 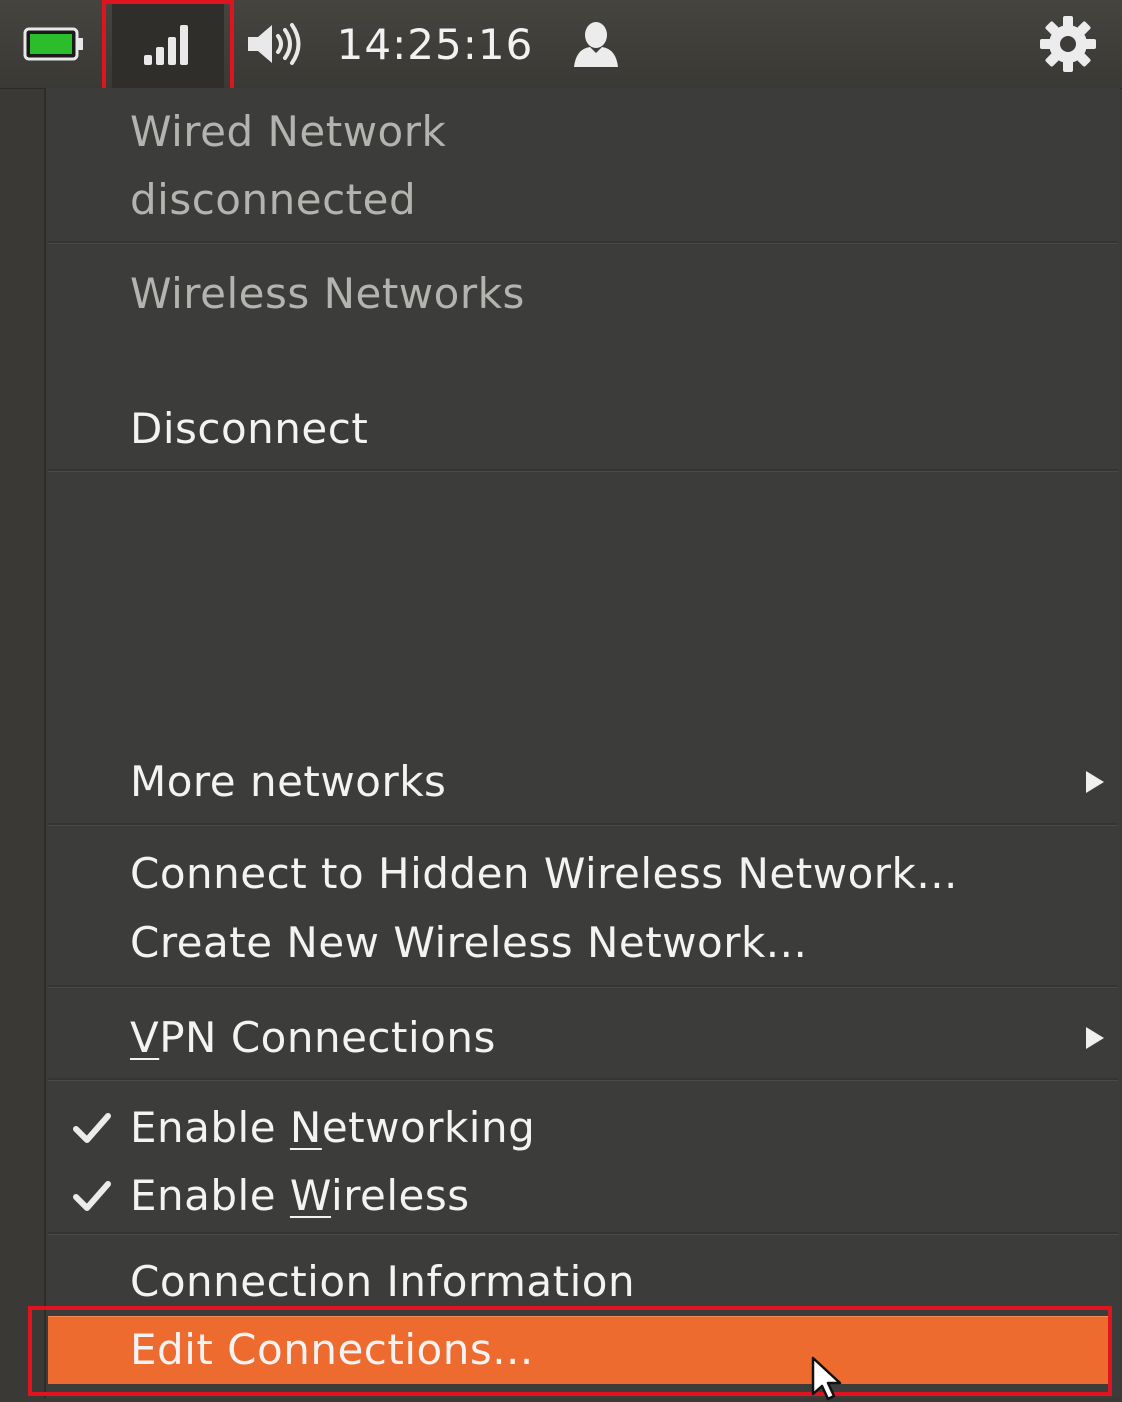 What do you see at coordinates (826, 1378) in the screenshot?
I see `mouse-pointer-icon` at bounding box center [826, 1378].